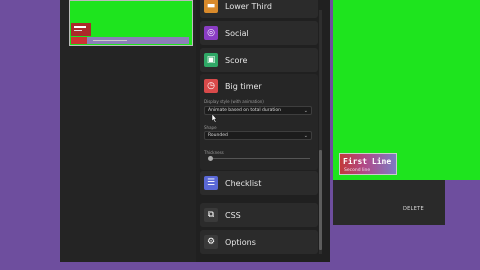 Image resolution: width=480 pixels, height=270 pixels. What do you see at coordinates (320, 200) in the screenshot?
I see `scrollbar-thumb` at bounding box center [320, 200].